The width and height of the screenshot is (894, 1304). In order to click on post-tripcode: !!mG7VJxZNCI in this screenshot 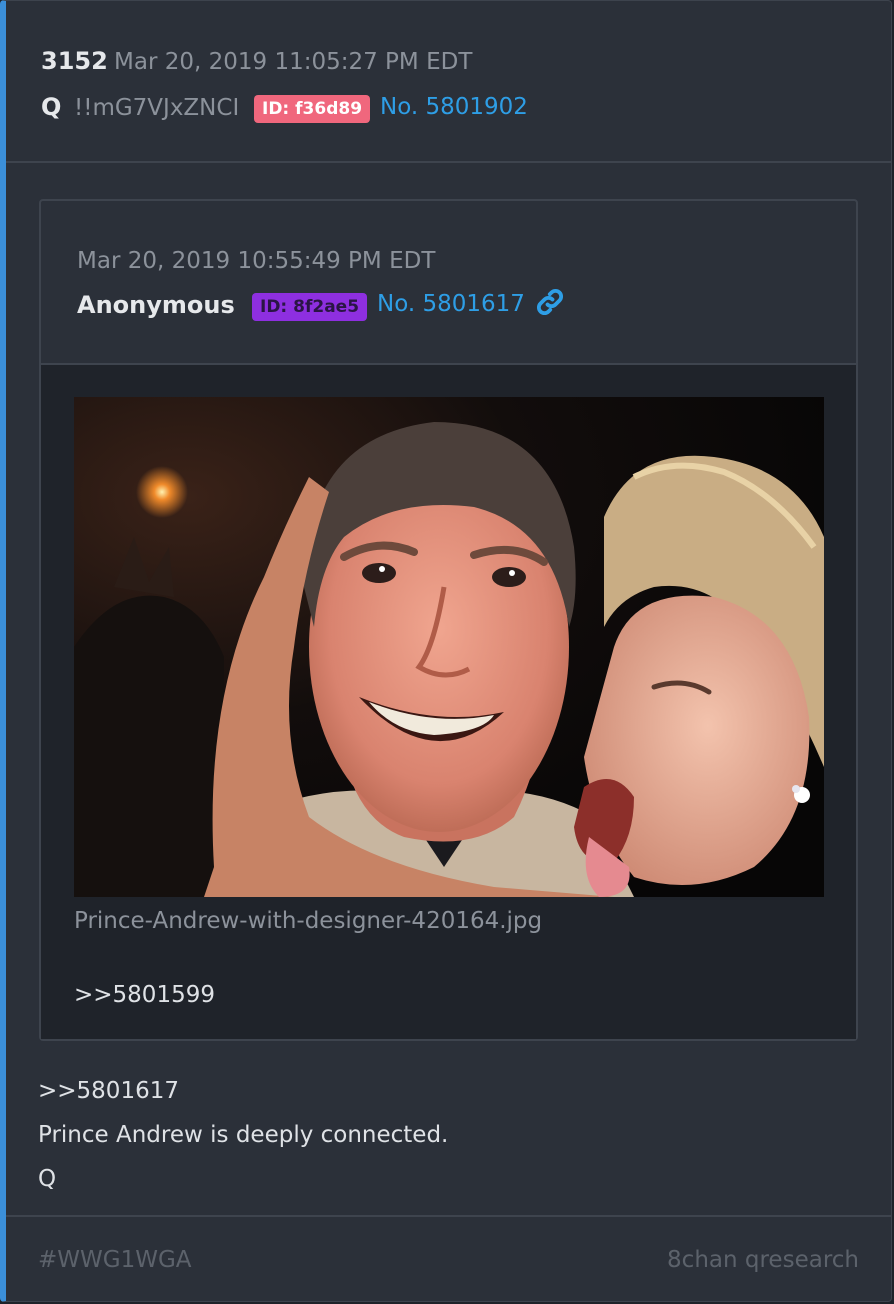, I will do `click(157, 108)`.